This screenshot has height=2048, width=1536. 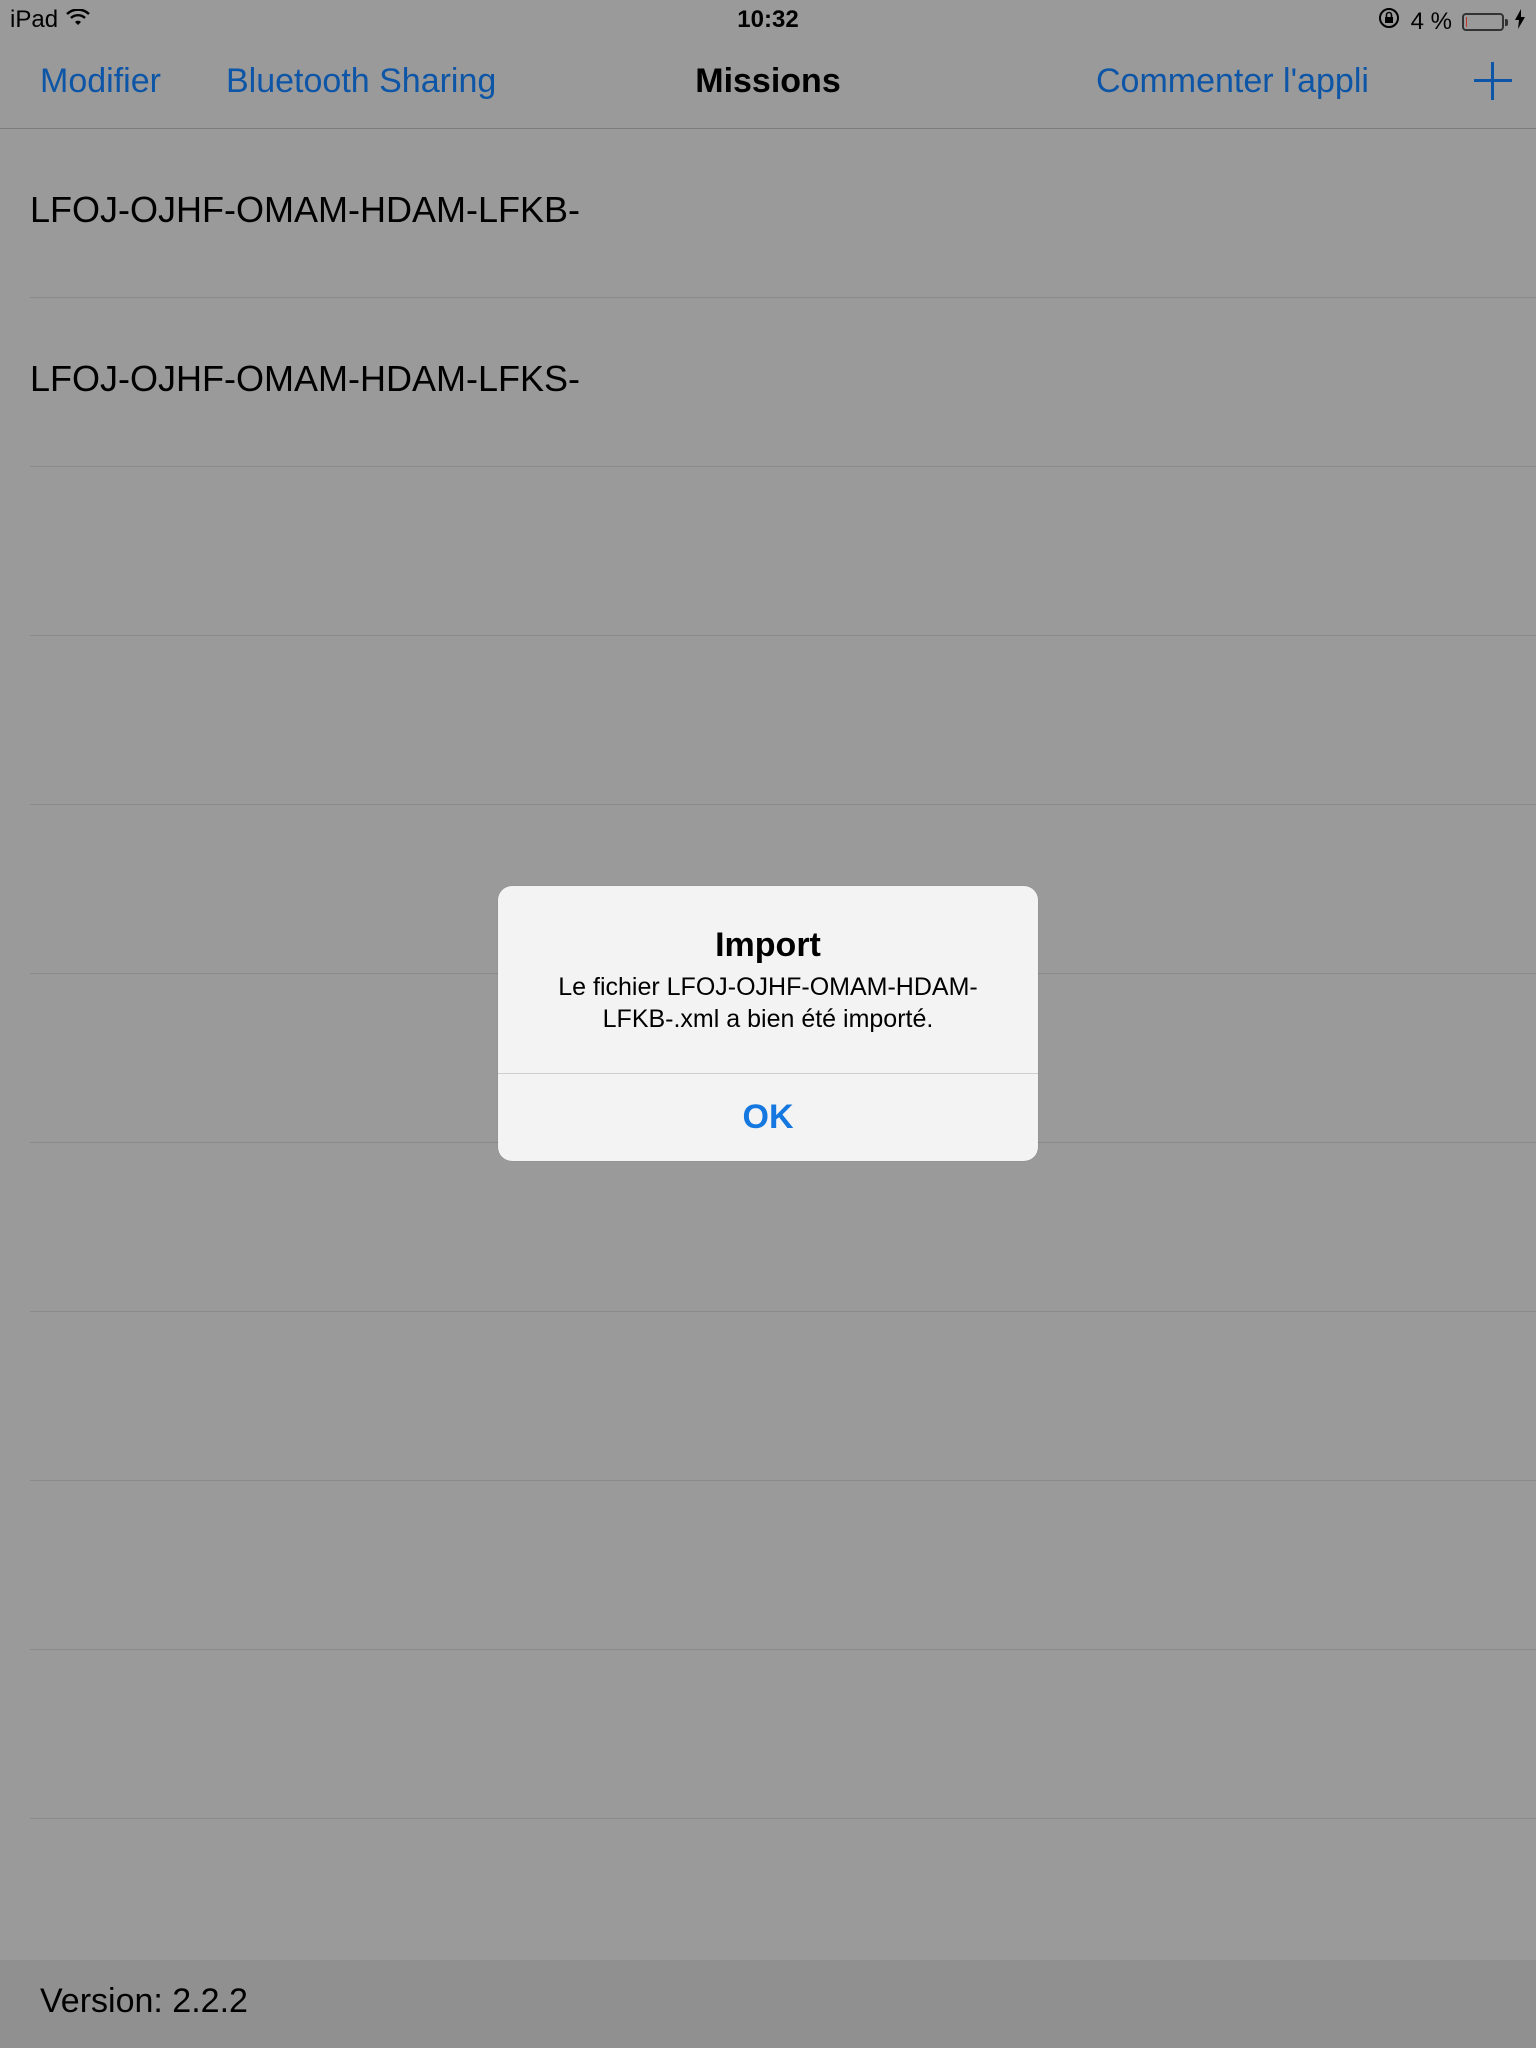 I want to click on status-bar: iPad 10:32 4 %, so click(x=768, y=20).